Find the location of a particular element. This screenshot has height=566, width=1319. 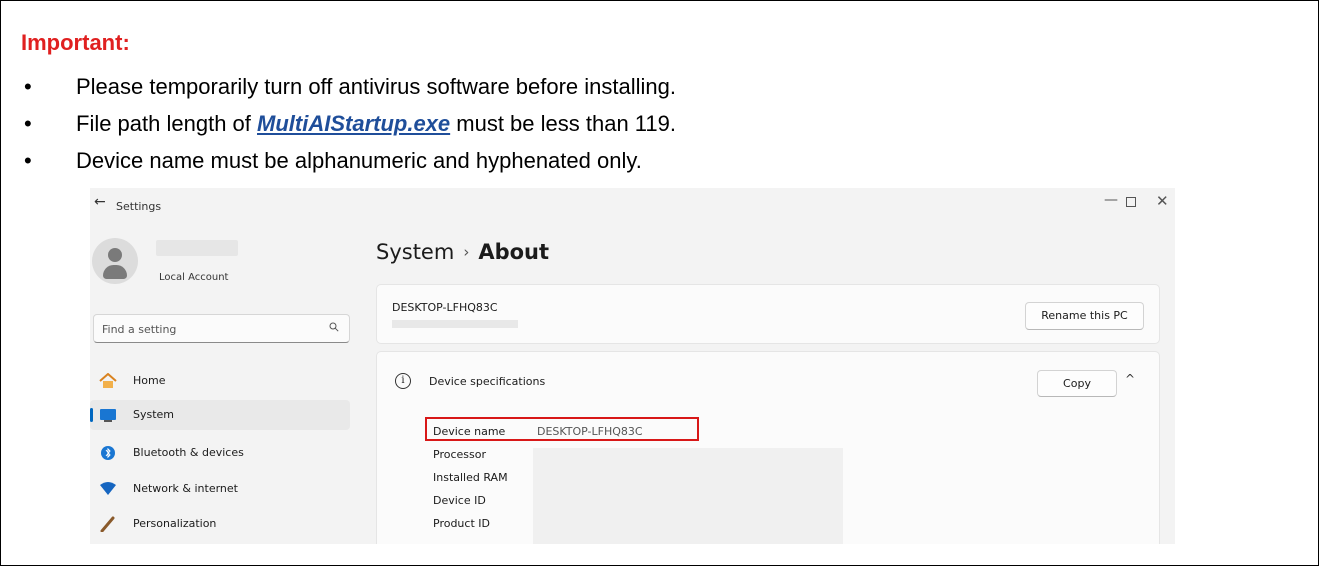

chevron-up-icon: ^ is located at coordinates (1130, 379).